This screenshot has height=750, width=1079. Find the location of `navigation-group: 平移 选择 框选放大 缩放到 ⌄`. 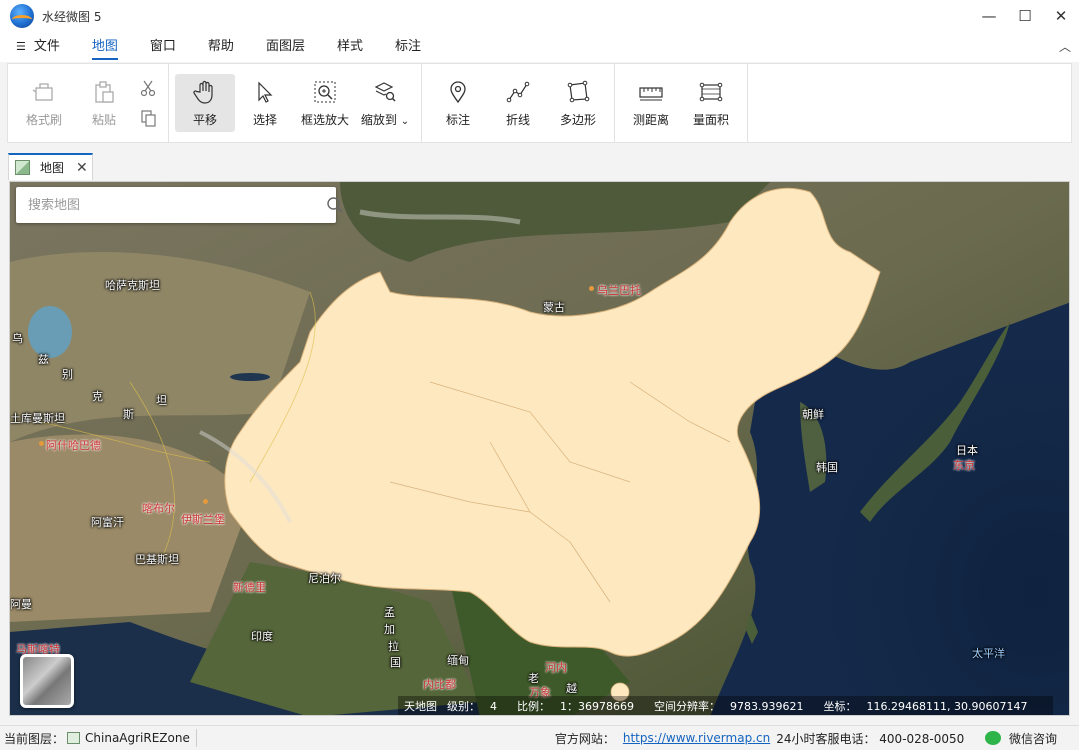

navigation-group: 平移 选择 框选放大 缩放到 ⌄ is located at coordinates (295, 103).